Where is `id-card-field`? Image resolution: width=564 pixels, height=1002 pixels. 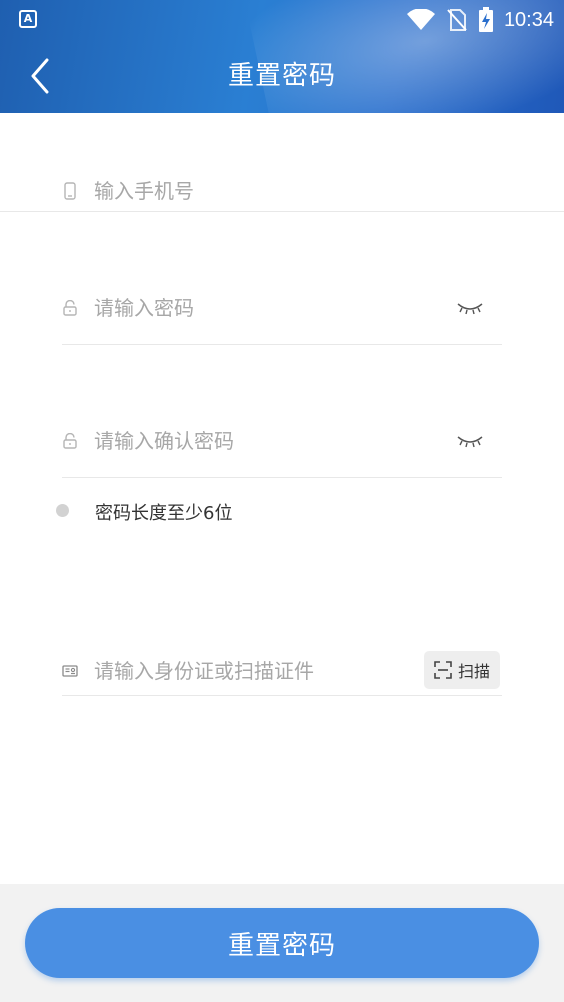
id-card-field is located at coordinates (239, 671).